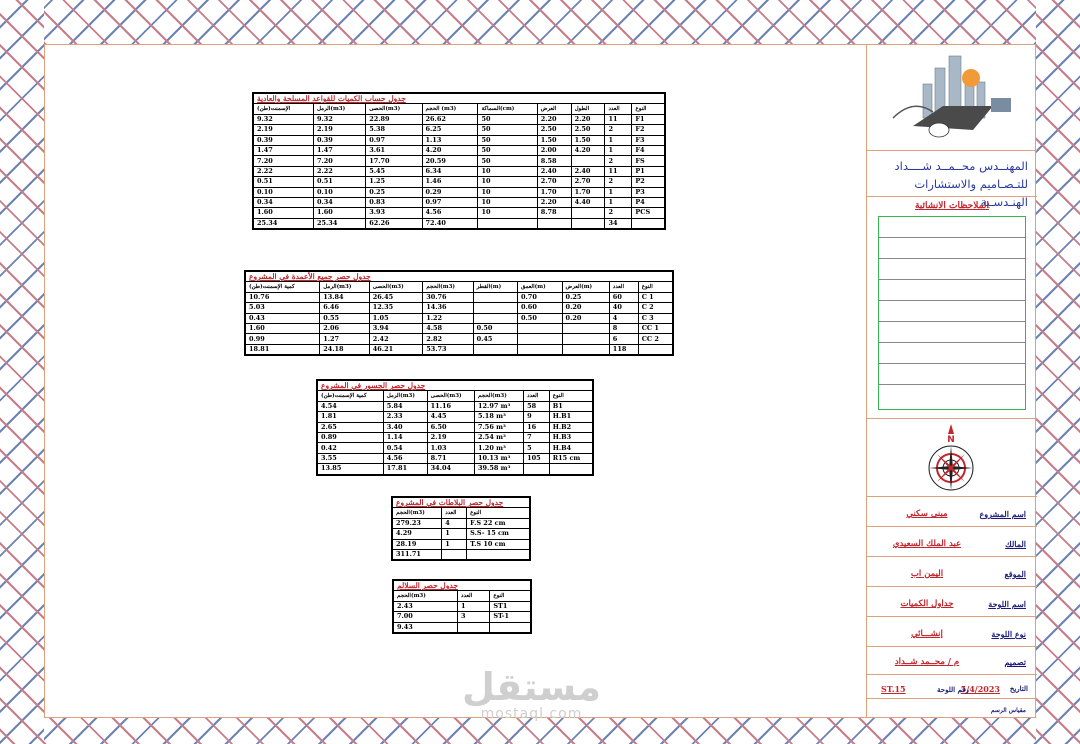 The height and width of the screenshot is (744, 1080). I want to click on table-cell: 1.05, so click(396, 318).